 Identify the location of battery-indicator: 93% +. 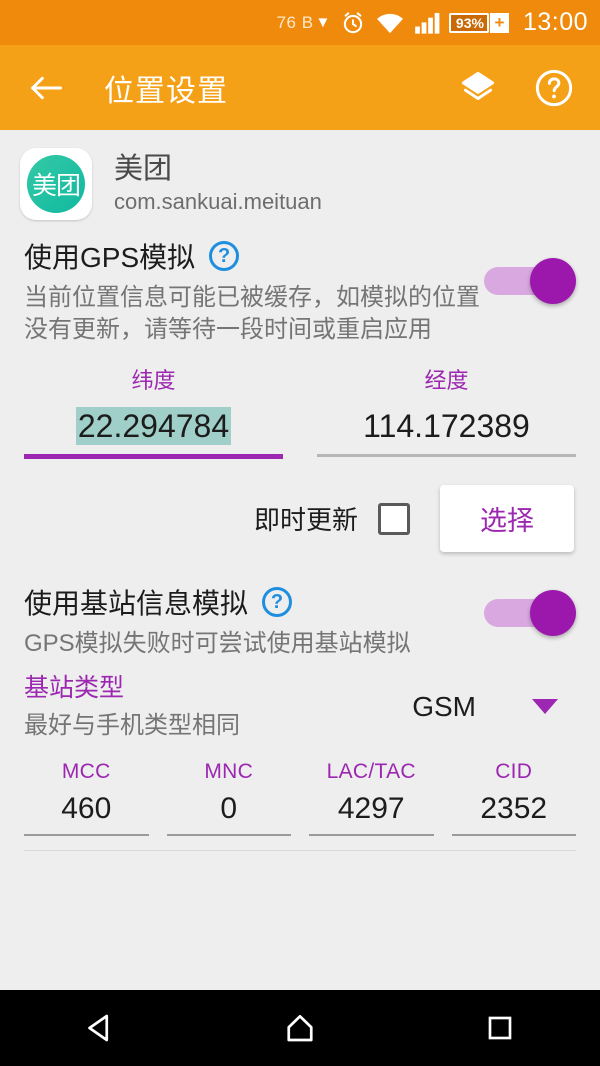
(478, 22).